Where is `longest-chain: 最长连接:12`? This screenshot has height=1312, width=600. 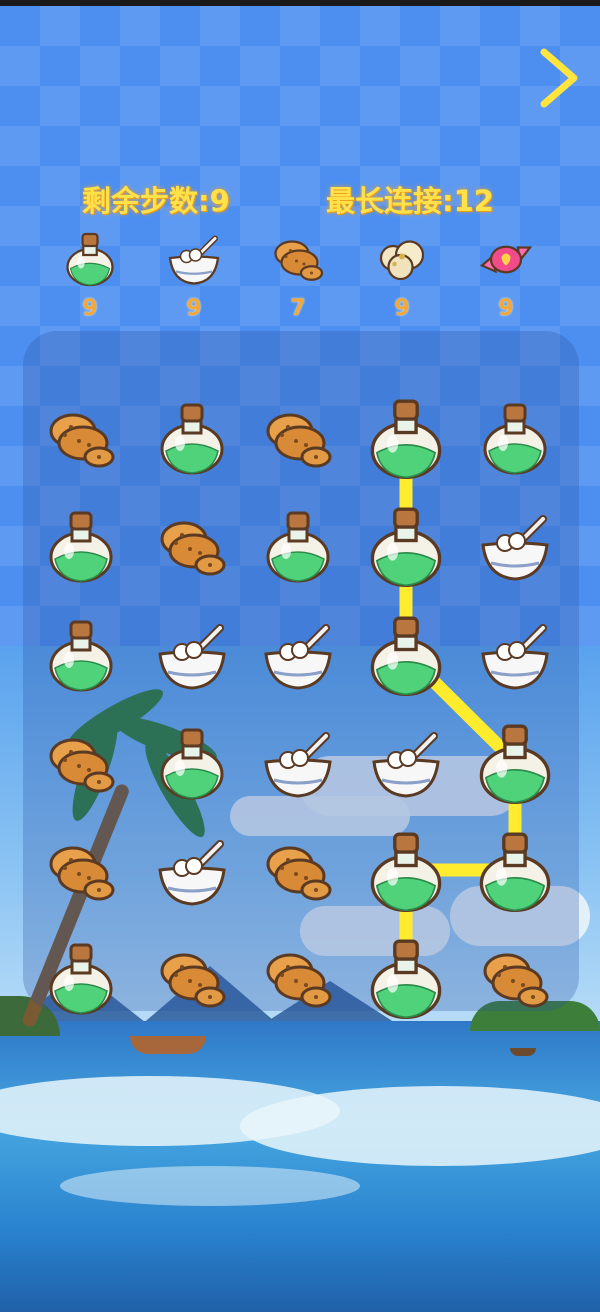
longest-chain: 最长连接:12 is located at coordinates (410, 201).